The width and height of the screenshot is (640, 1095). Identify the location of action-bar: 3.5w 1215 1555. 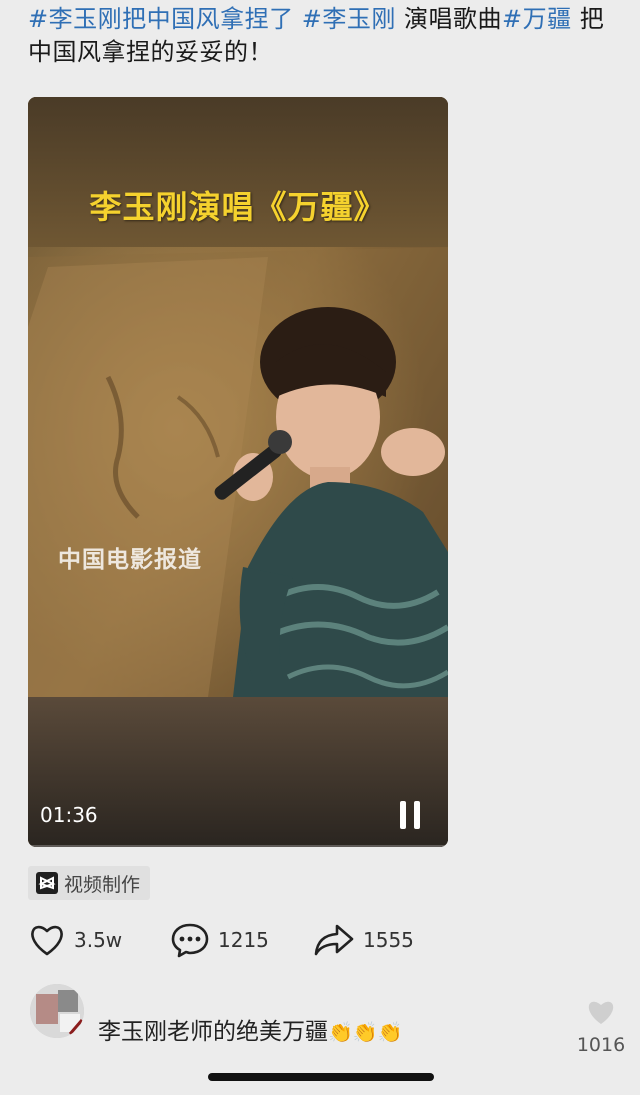
(328, 940).